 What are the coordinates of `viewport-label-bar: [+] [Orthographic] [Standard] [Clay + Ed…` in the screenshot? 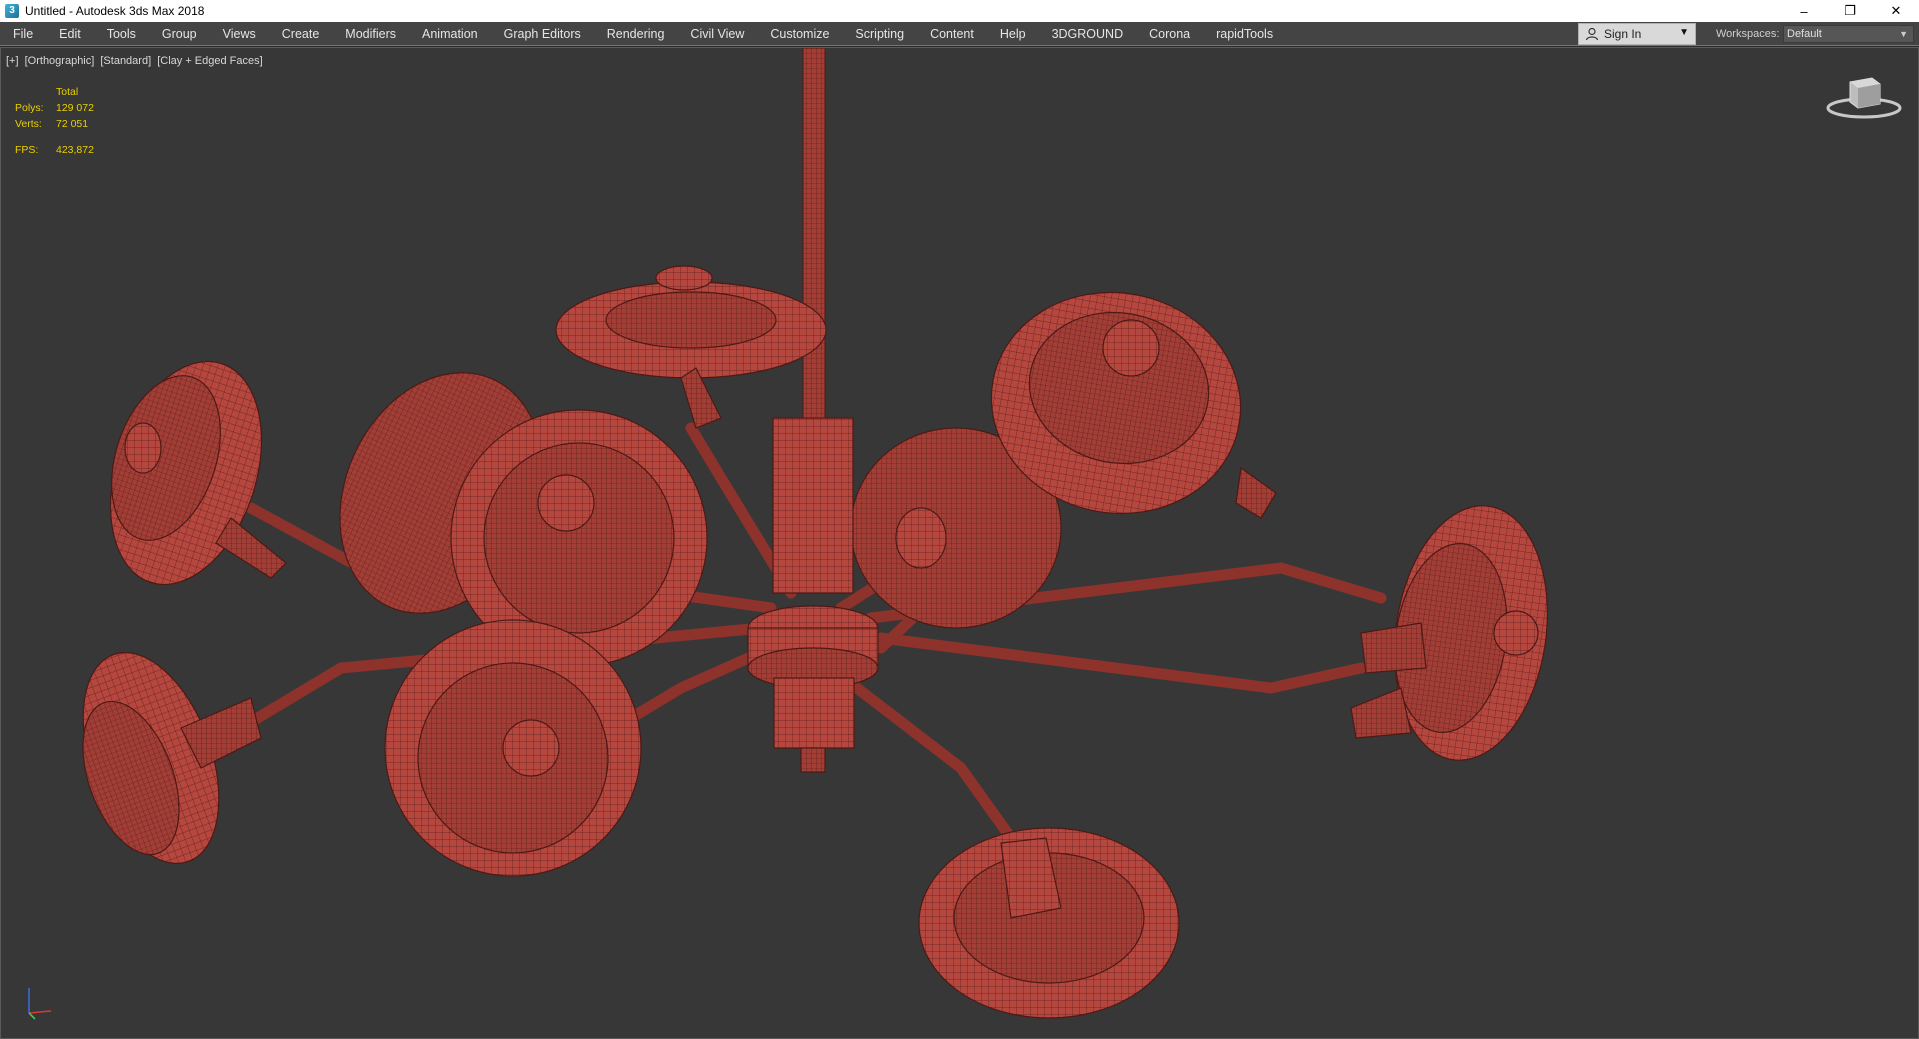 It's located at (136, 61).